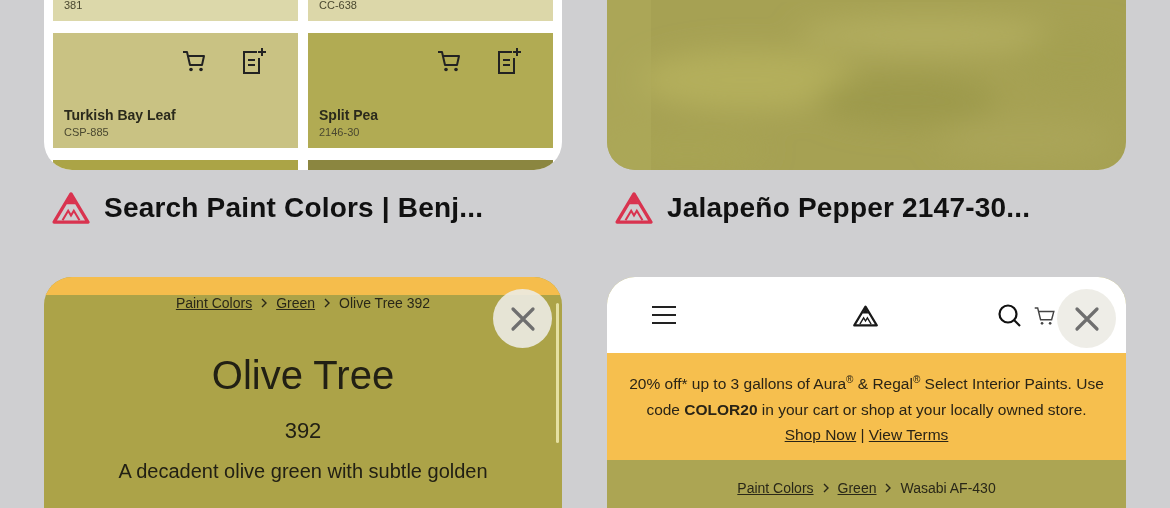  I want to click on search-icon, so click(1010, 316).